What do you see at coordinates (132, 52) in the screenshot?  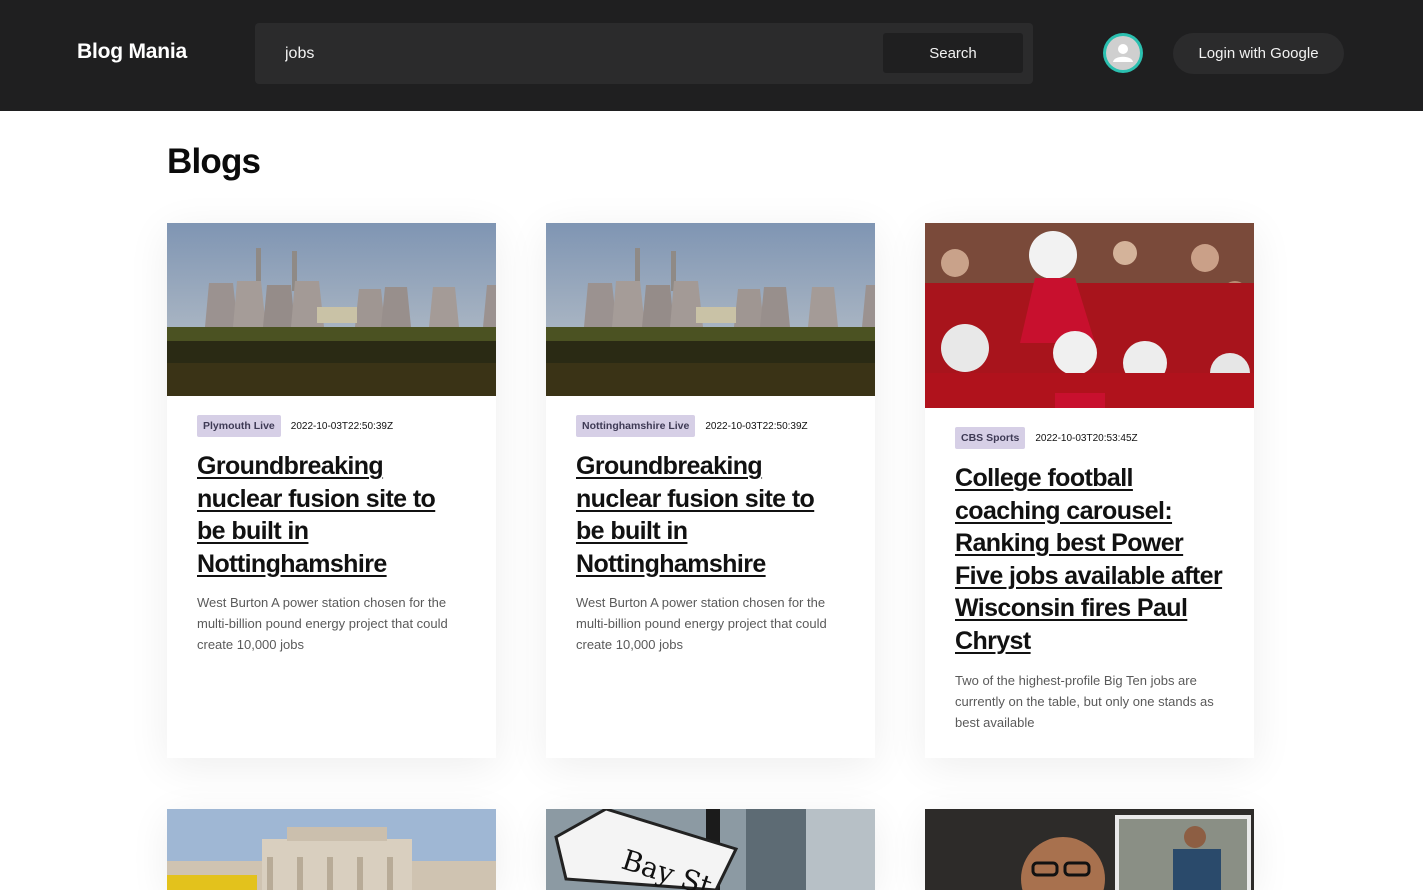 I see `brand-logo: Blog Mania` at bounding box center [132, 52].